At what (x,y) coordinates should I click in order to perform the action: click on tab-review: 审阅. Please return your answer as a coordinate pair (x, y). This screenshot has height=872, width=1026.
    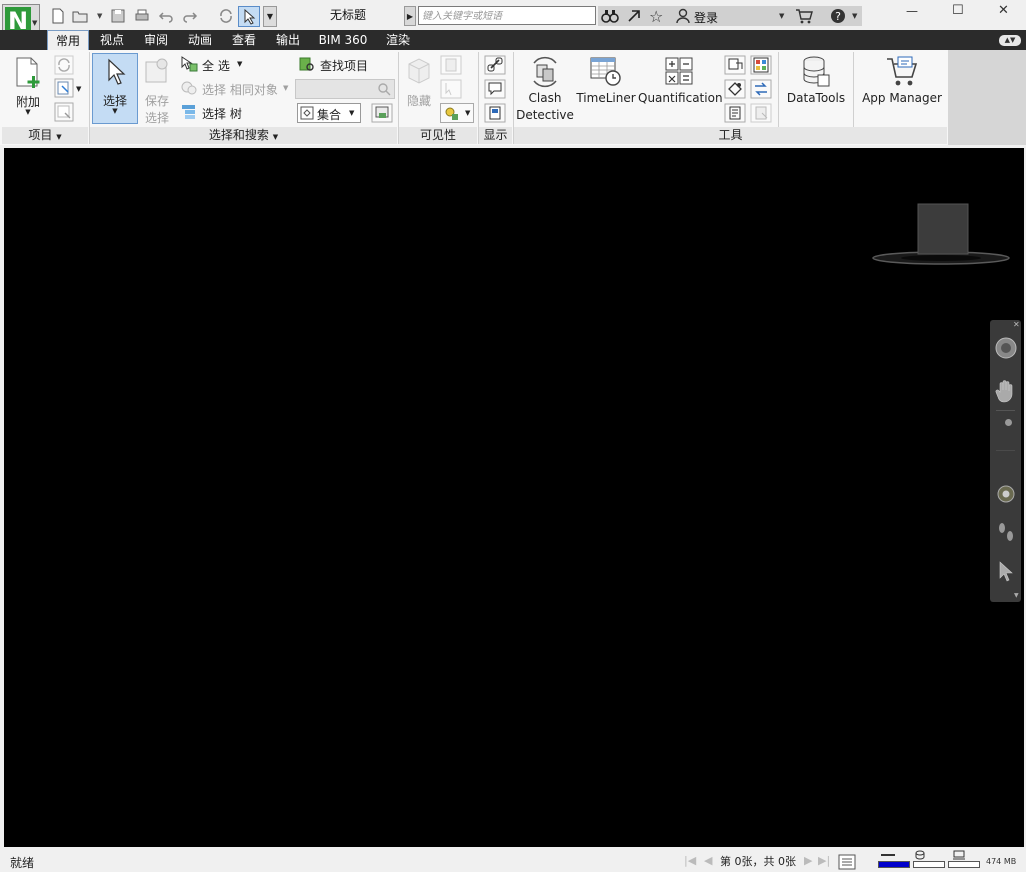
    Looking at the image, I should click on (156, 40).